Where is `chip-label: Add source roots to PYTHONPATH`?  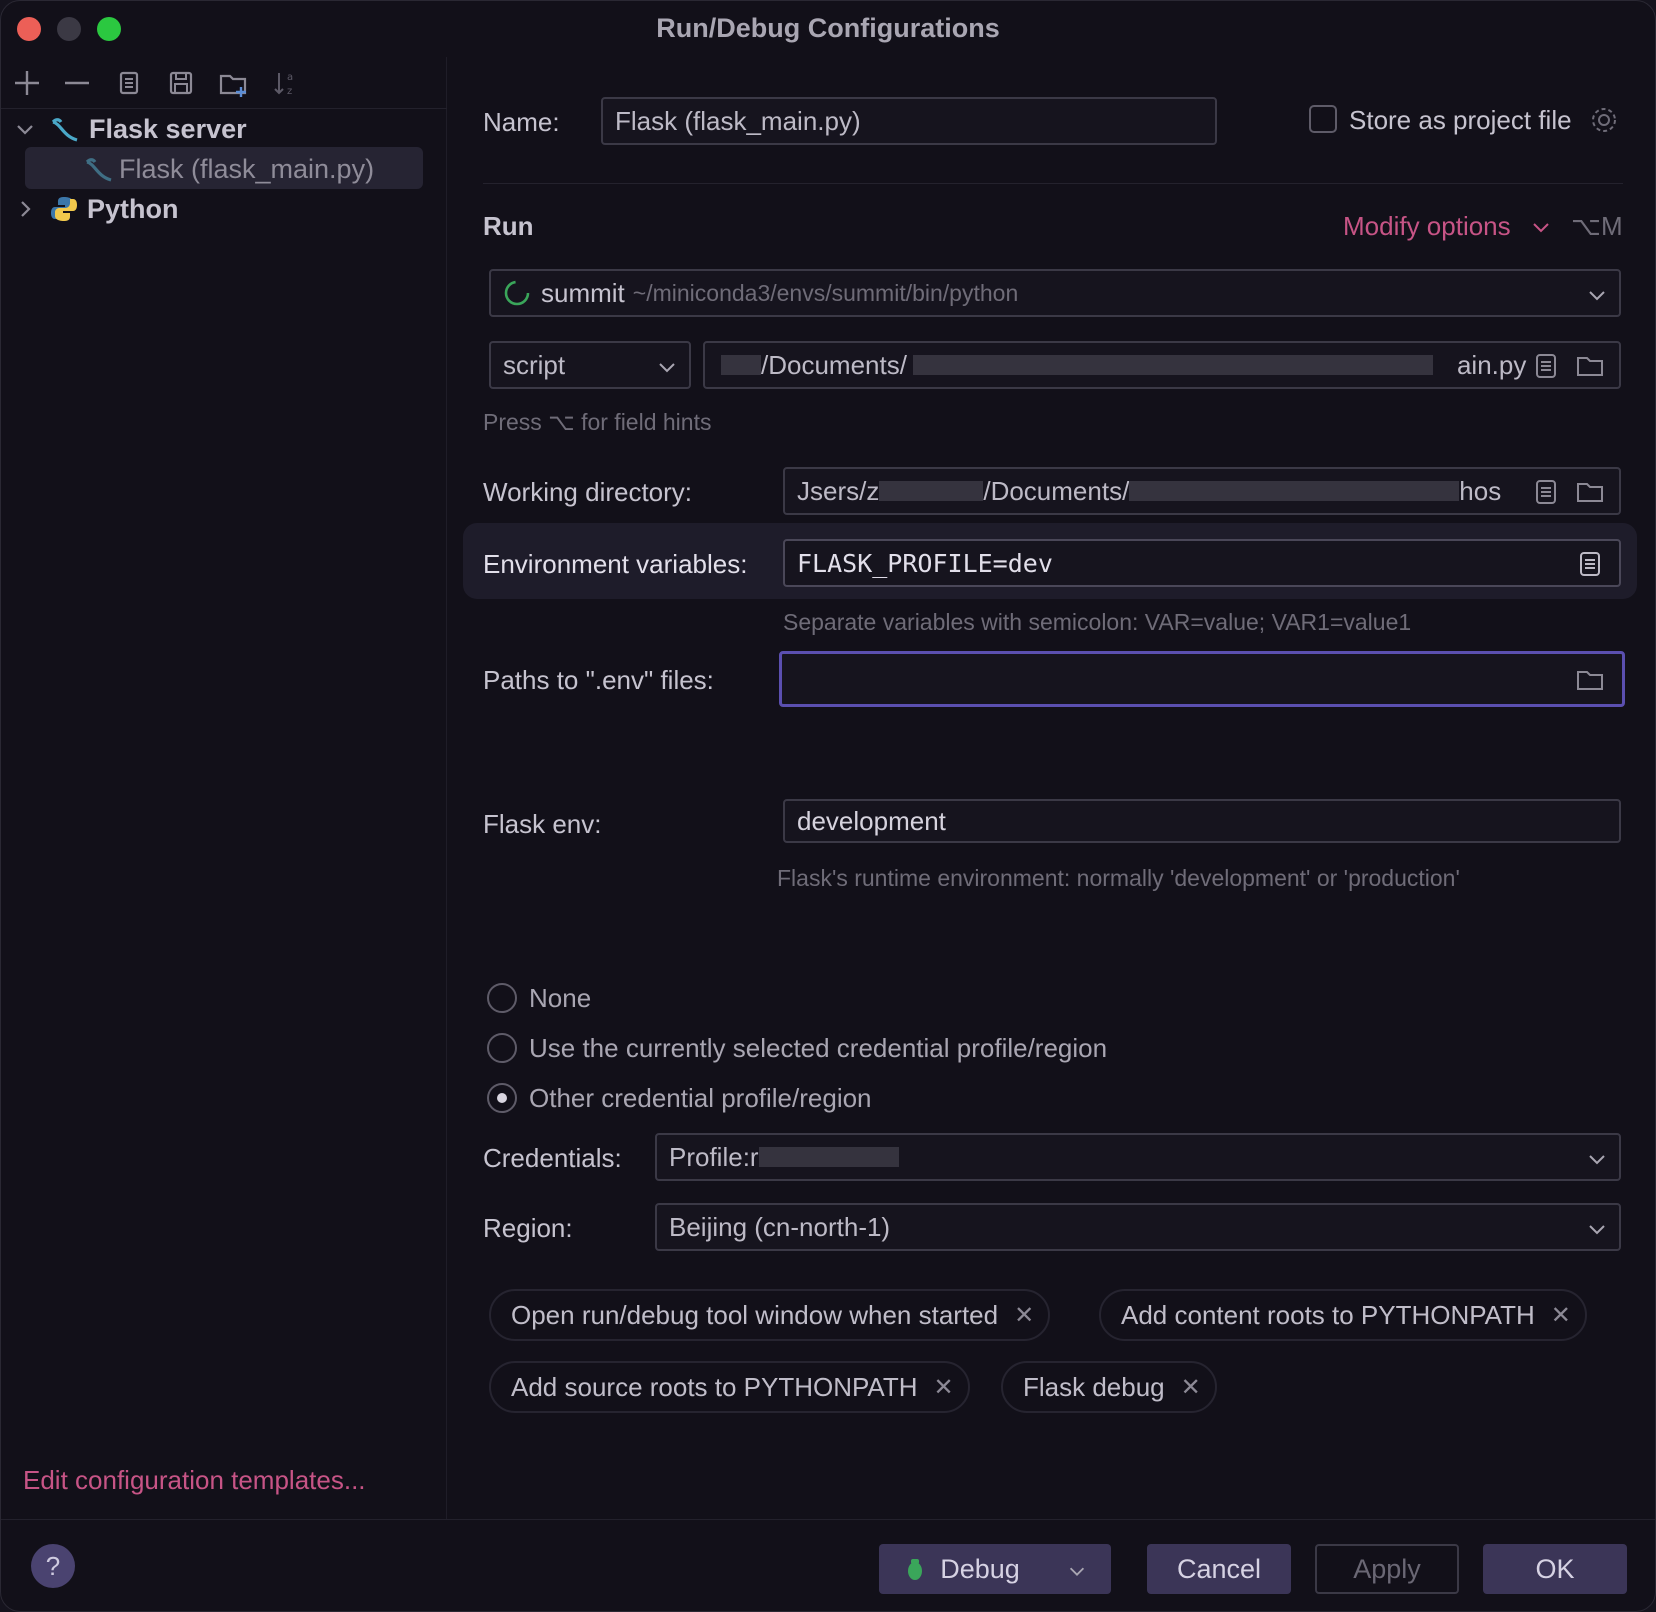 chip-label: Add source roots to PYTHONPATH is located at coordinates (714, 1386).